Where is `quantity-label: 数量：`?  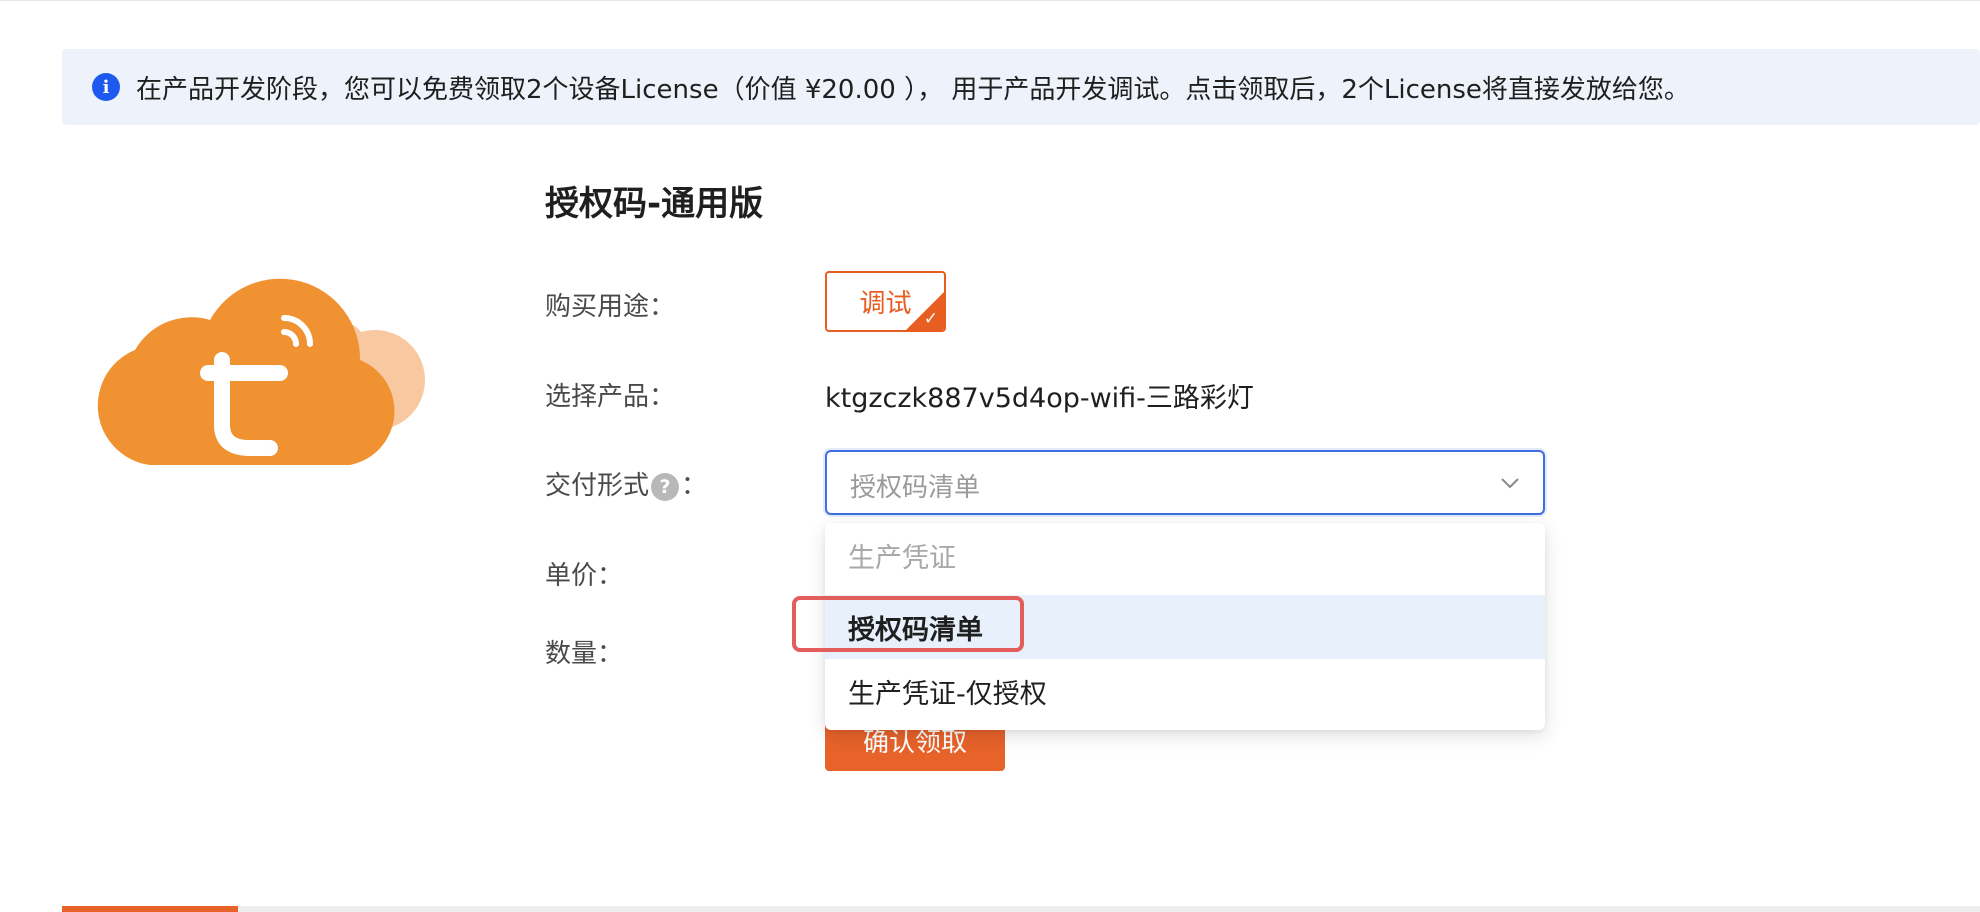
quantity-label: 数量： is located at coordinates (584, 654).